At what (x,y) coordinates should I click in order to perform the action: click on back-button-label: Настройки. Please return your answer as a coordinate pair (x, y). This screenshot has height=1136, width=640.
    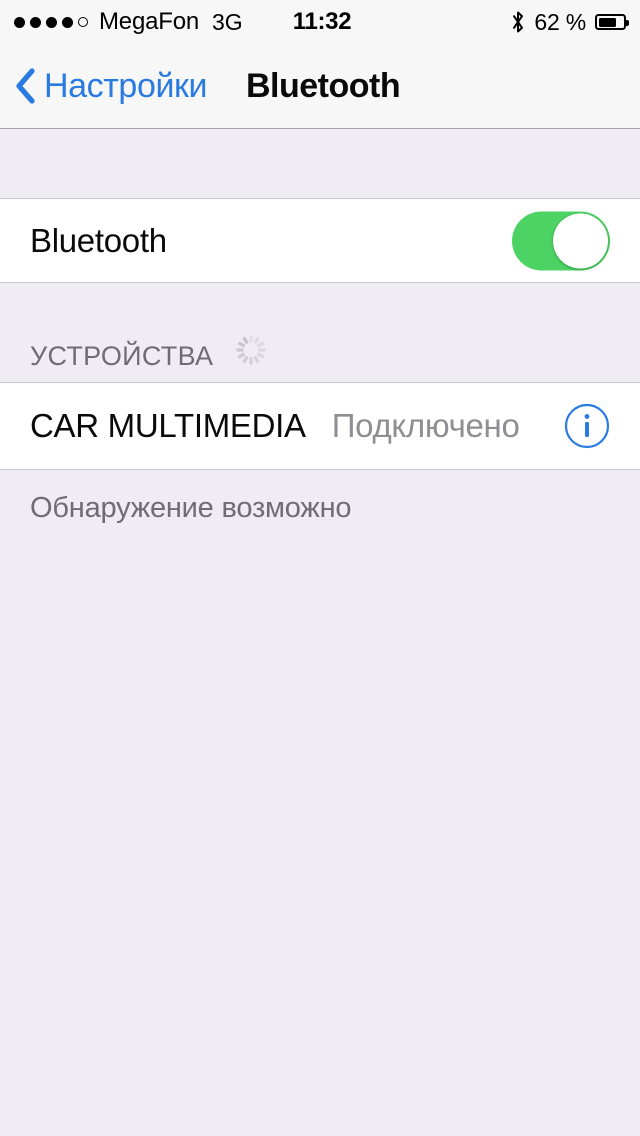
    Looking at the image, I should click on (126, 86).